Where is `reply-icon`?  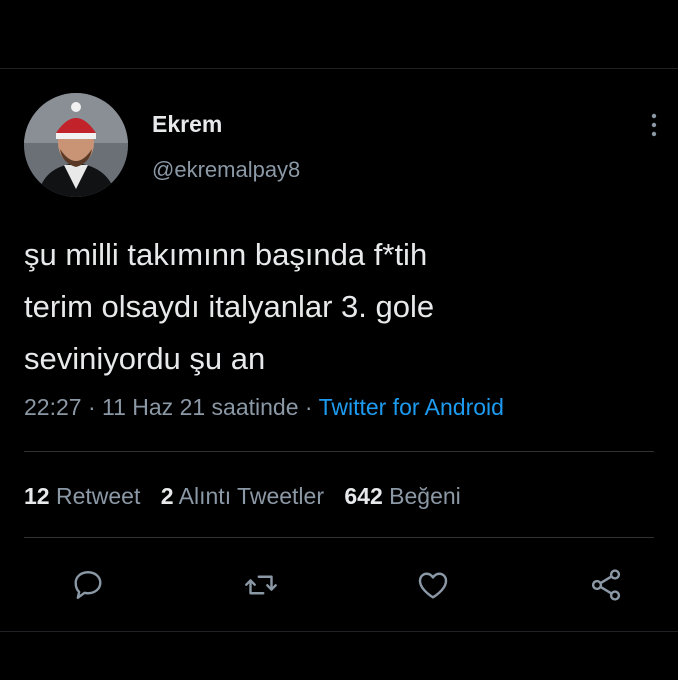
reply-icon is located at coordinates (88, 585).